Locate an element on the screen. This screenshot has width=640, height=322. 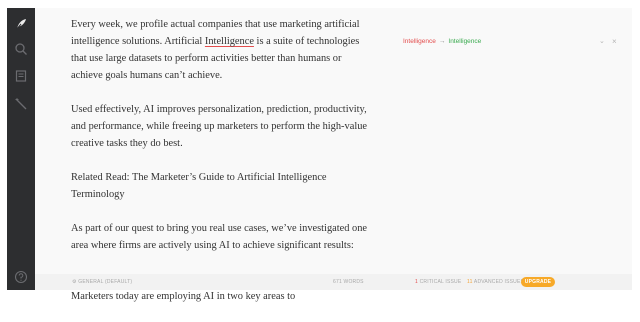
advanced-label: ADVANCED ISSUES is located at coordinates (499, 282).